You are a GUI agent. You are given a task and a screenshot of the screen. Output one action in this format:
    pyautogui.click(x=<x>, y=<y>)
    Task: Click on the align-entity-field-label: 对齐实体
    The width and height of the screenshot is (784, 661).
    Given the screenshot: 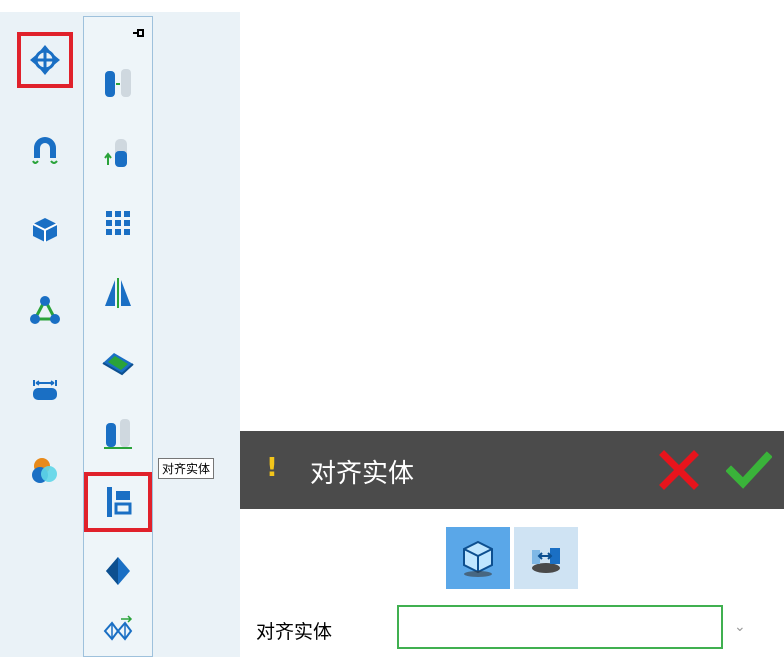 What is the action you would take?
    pyautogui.click(x=294, y=632)
    